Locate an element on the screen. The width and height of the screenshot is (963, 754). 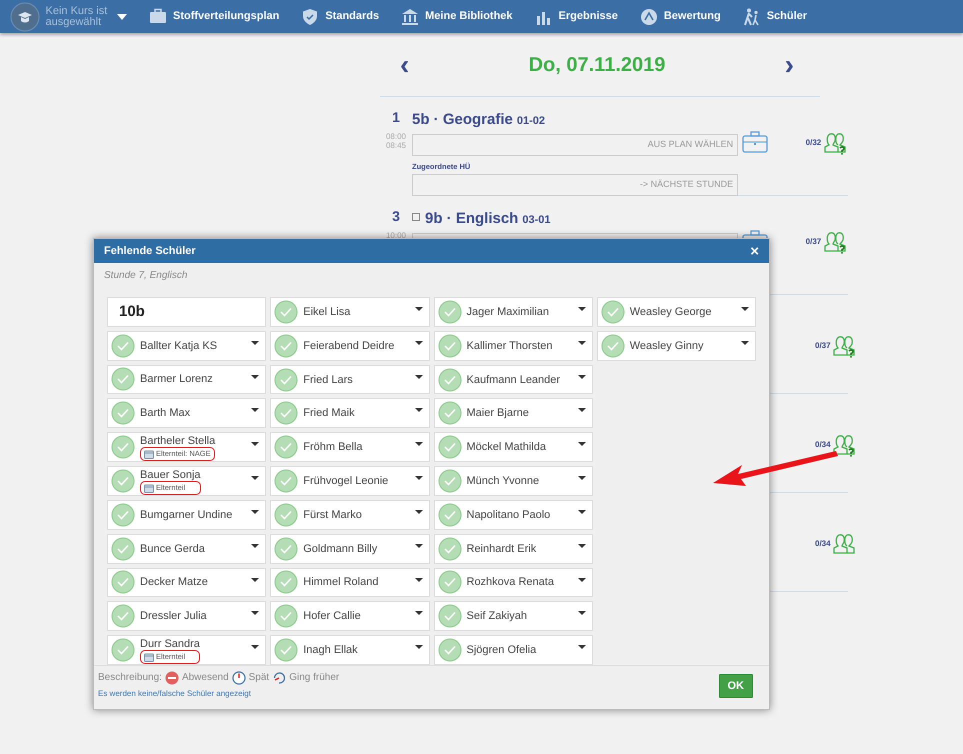
nav-link: Ergebnisse is located at coordinates (588, 16).